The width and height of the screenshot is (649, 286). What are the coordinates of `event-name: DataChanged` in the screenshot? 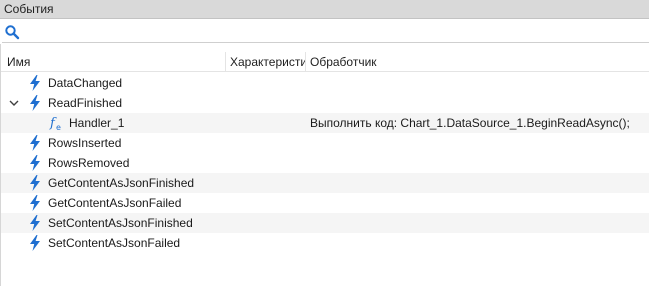 It's located at (85, 83).